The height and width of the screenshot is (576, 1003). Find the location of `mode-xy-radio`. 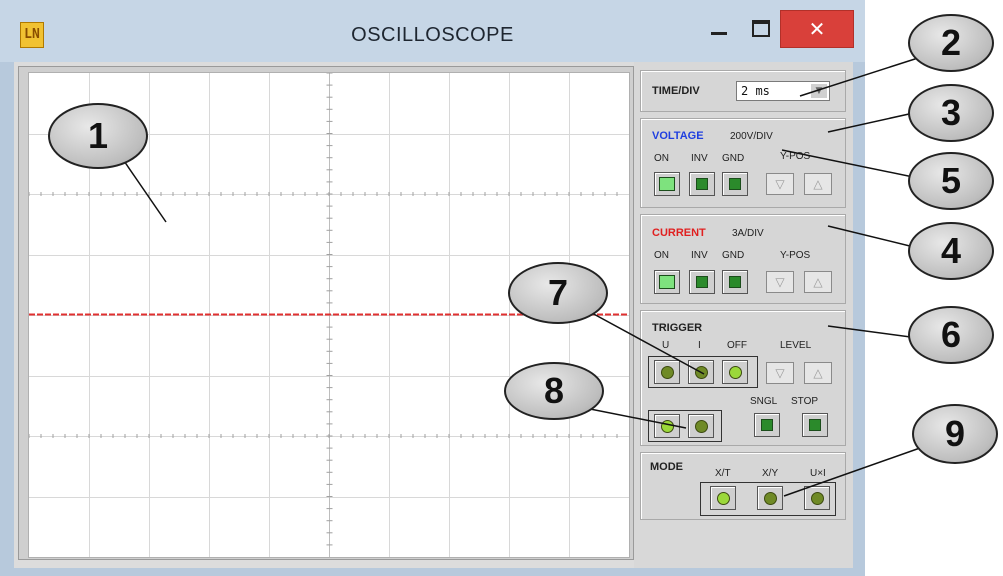

mode-xy-radio is located at coordinates (770, 498).